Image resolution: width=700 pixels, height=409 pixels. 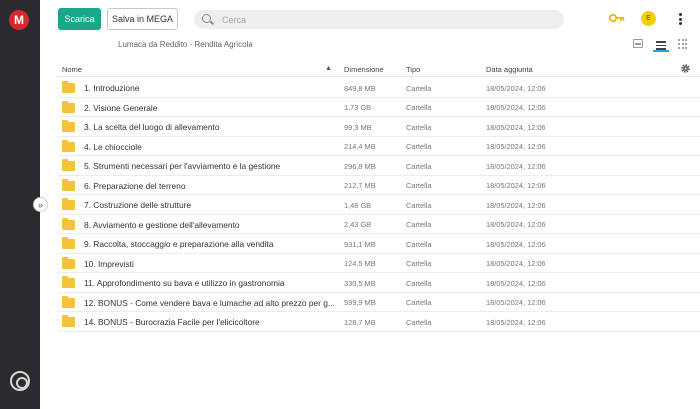 I want to click on image-view-icon, so click(x=638, y=43).